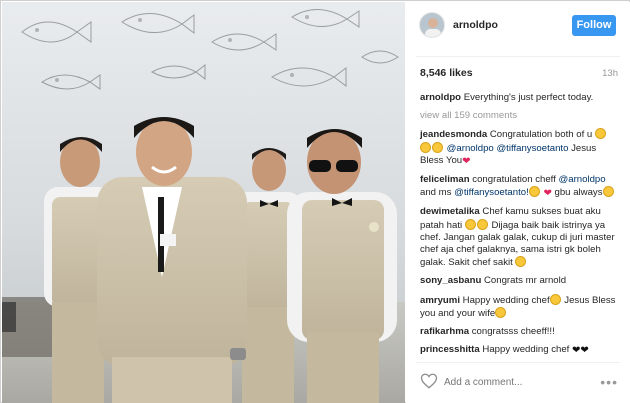 This screenshot has width=630, height=403. Describe the element at coordinates (580, 351) in the screenshot. I see `black-heart-emoji-icon: ❤❤` at that location.